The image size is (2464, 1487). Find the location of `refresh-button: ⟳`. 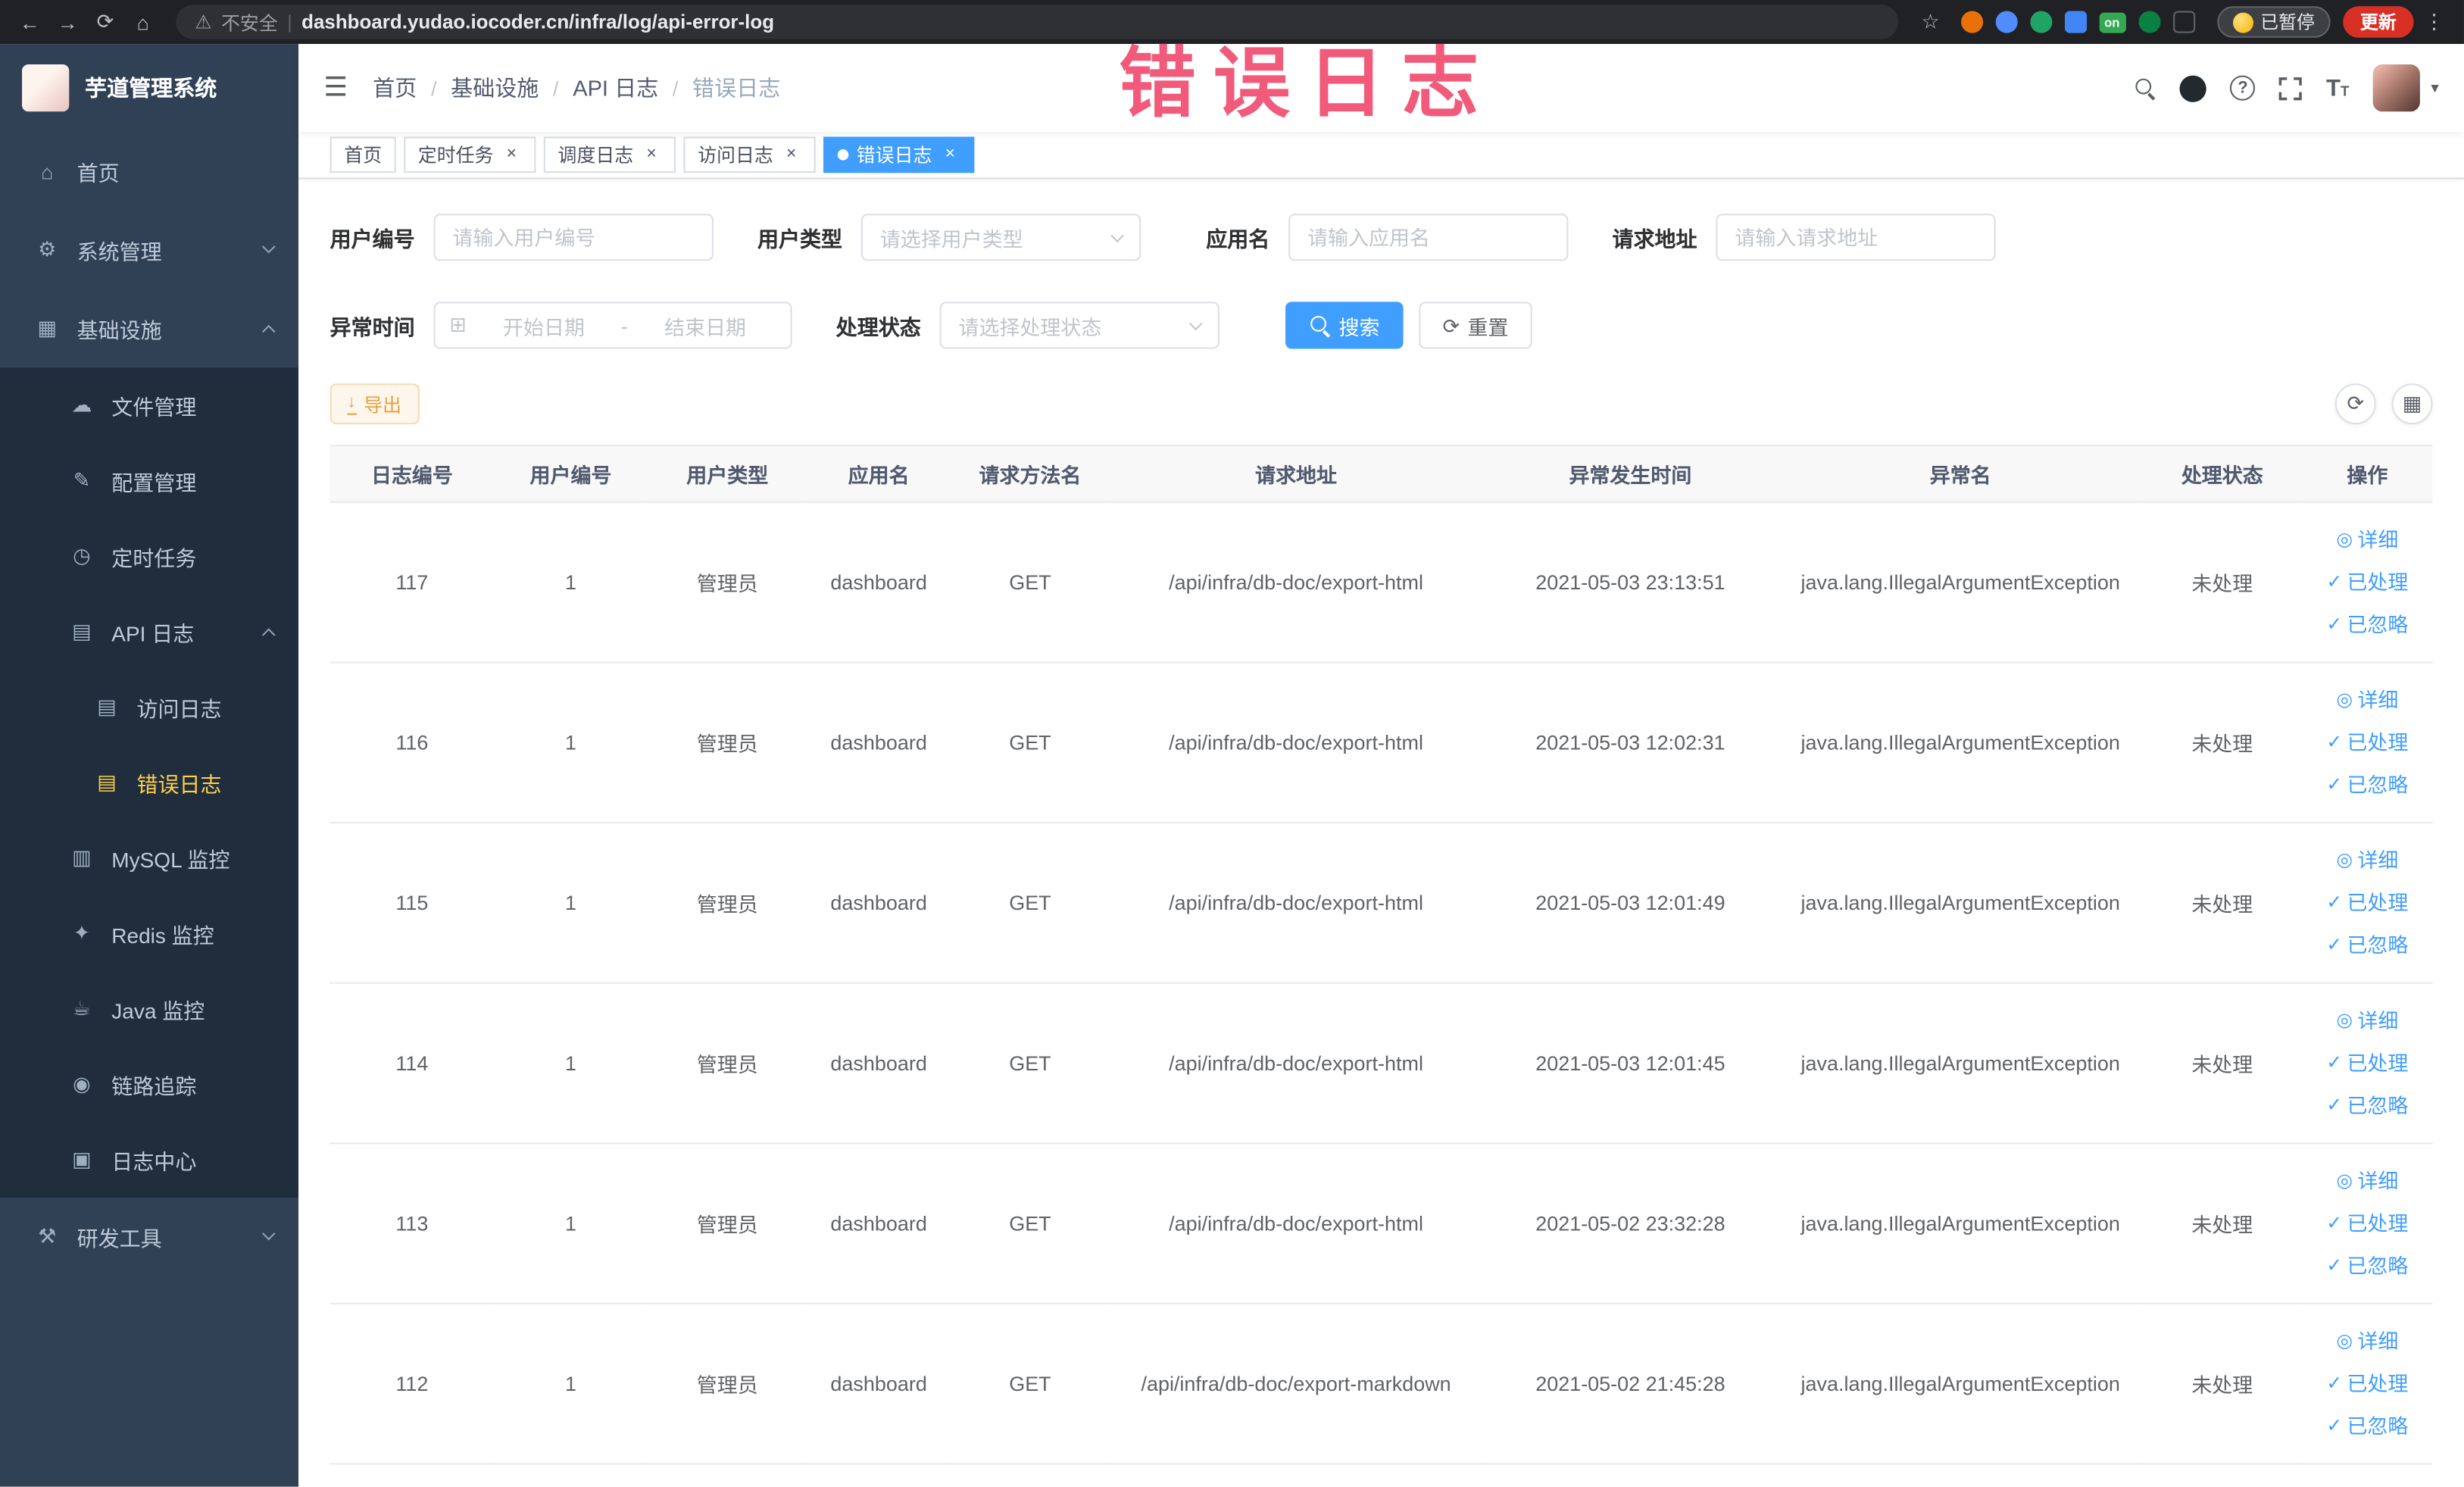

refresh-button: ⟳ is located at coordinates (2355, 404).